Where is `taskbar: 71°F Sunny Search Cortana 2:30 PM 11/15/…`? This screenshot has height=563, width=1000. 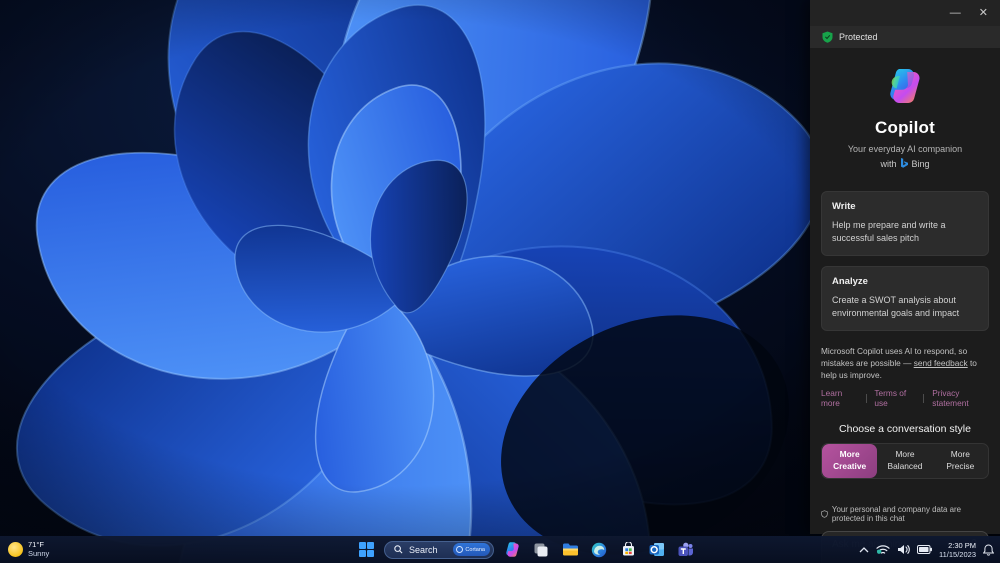
taskbar: 71°F Sunny Search Cortana 2:30 PM 11/15/… is located at coordinates (500, 549).